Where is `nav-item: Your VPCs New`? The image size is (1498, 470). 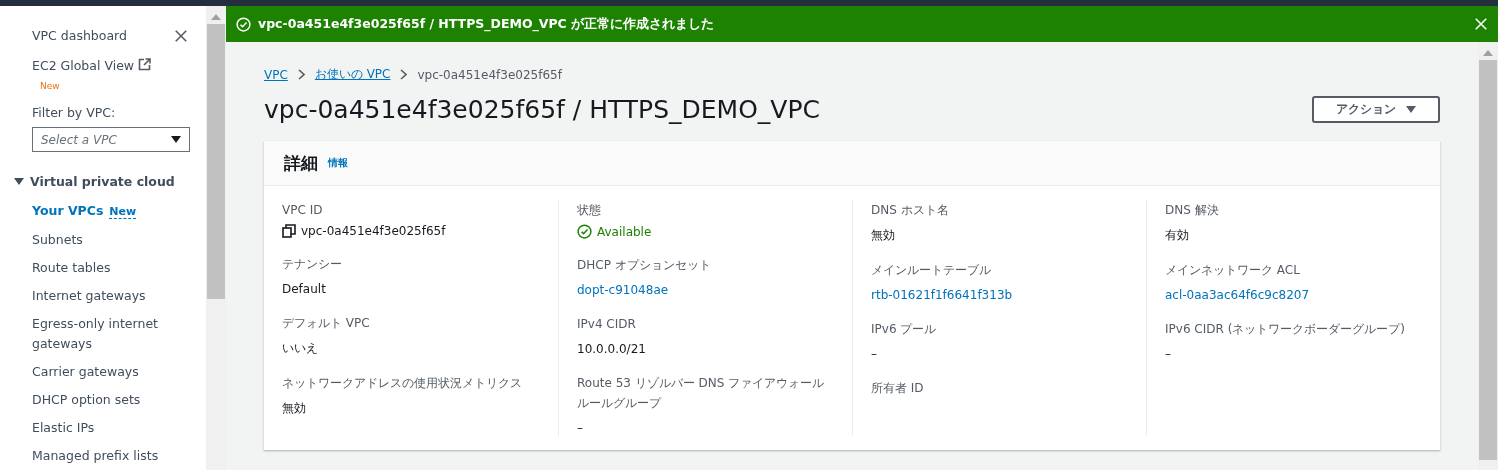 nav-item: Your VPCs New is located at coordinates (107, 211).